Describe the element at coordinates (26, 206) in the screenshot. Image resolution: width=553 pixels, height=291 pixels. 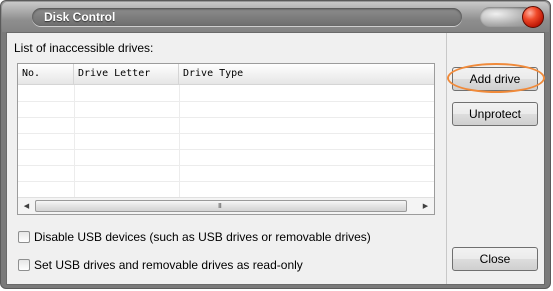
I see `scroll-left-icon: ◀` at that location.